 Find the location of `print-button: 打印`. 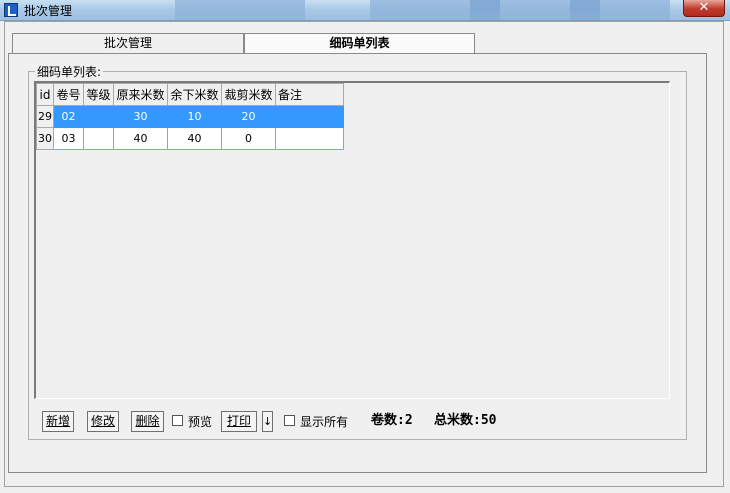

print-button: 打印 is located at coordinates (239, 421).